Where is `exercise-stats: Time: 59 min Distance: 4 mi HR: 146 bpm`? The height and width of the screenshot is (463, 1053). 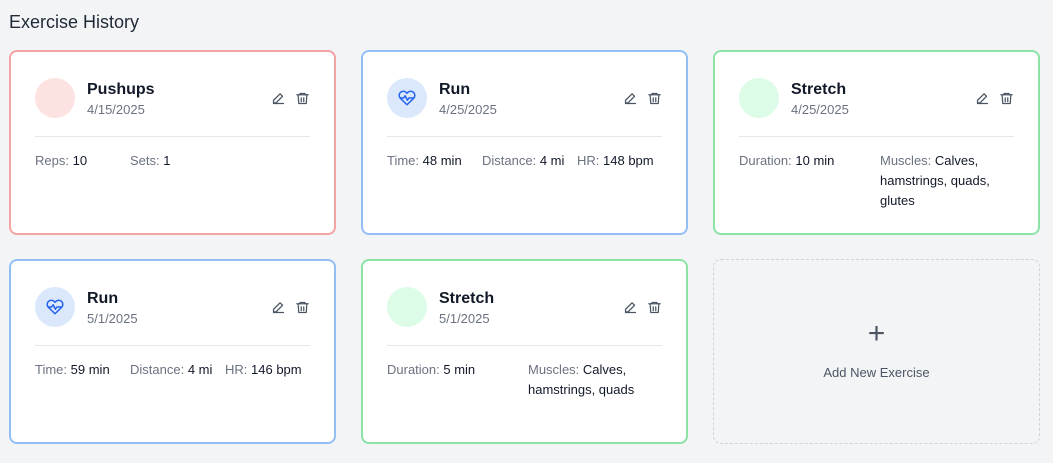
exercise-stats: Time: 59 min Distance: 4 mi HR: 146 bpm is located at coordinates (172, 370).